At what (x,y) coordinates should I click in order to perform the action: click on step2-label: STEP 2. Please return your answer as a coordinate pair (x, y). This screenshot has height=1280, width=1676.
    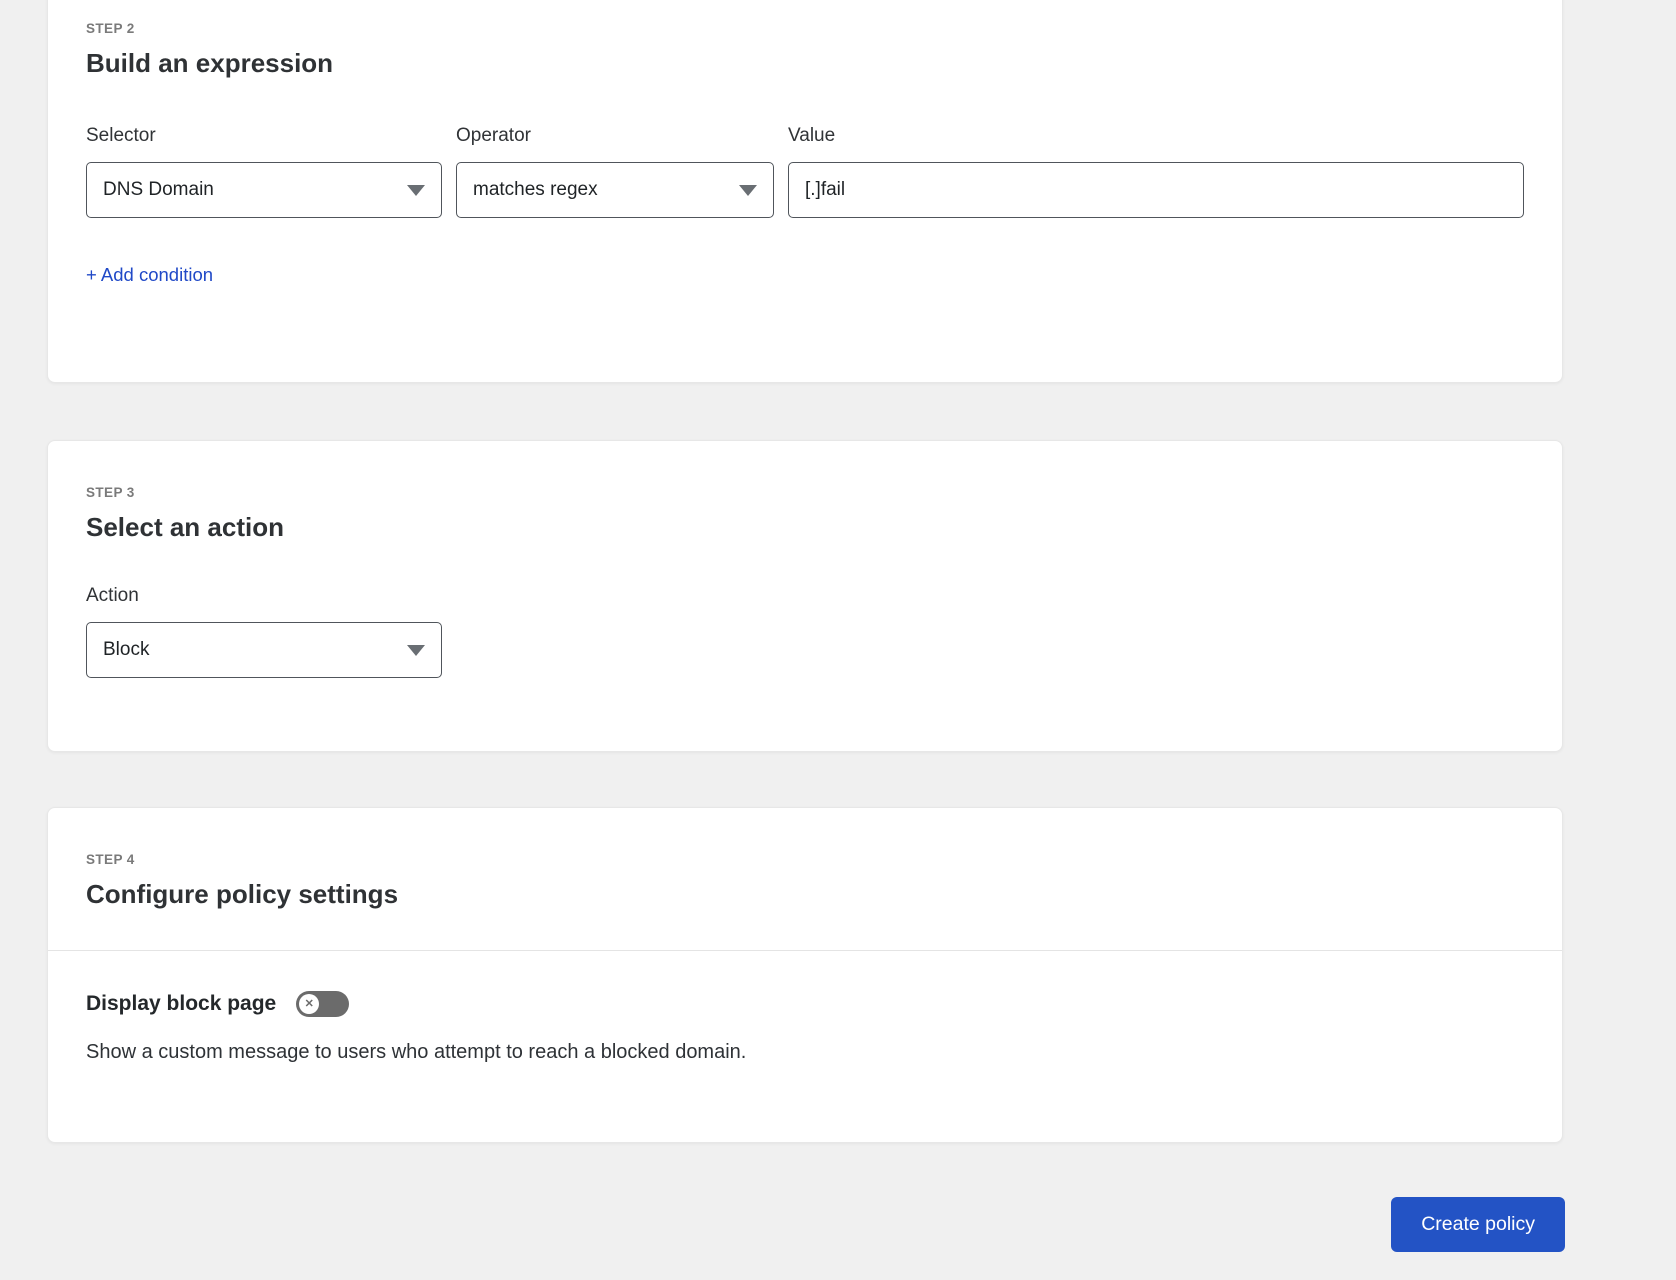
    Looking at the image, I should click on (110, 28).